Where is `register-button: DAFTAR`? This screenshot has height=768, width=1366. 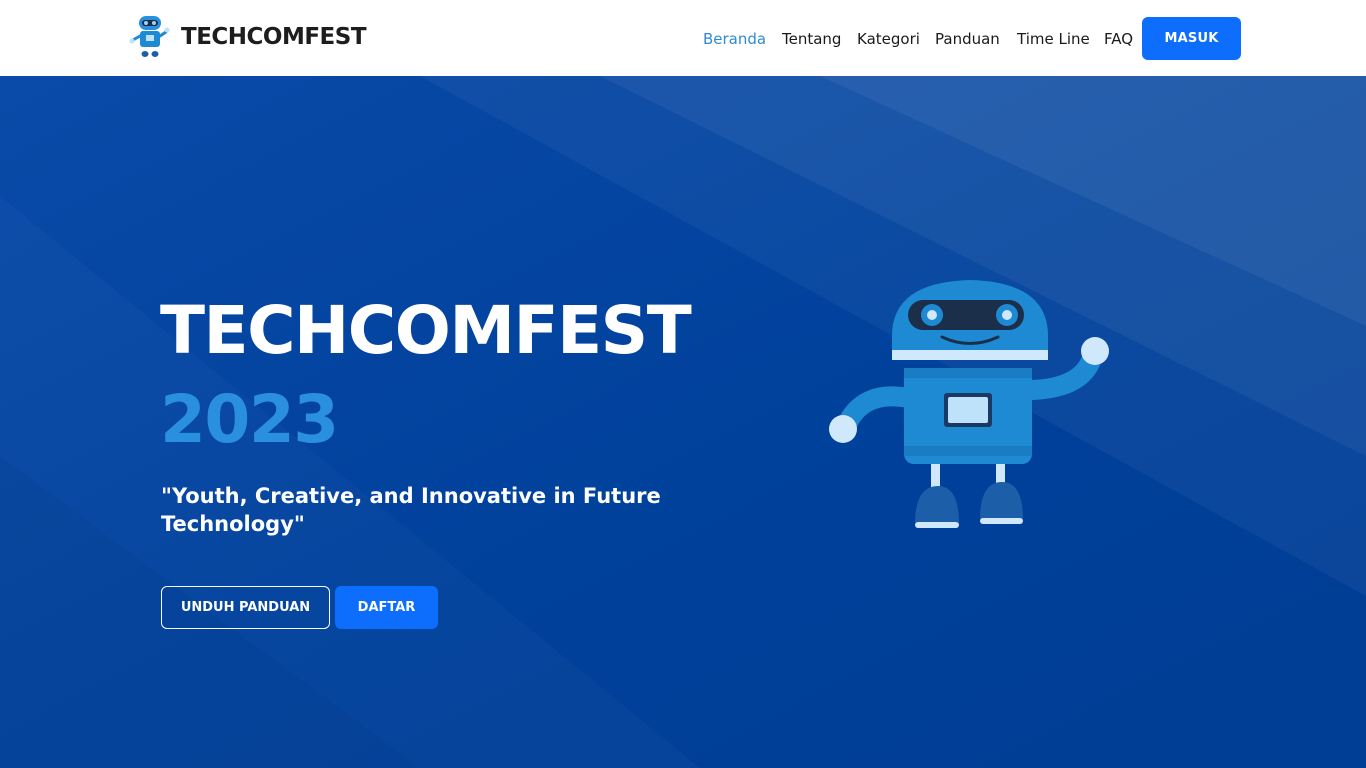
register-button: DAFTAR is located at coordinates (386, 607).